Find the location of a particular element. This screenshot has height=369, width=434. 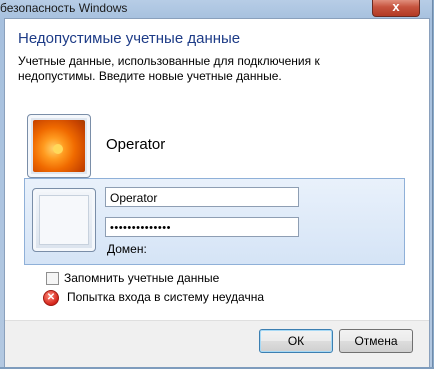

domain-label: Домен: is located at coordinates (127, 249).